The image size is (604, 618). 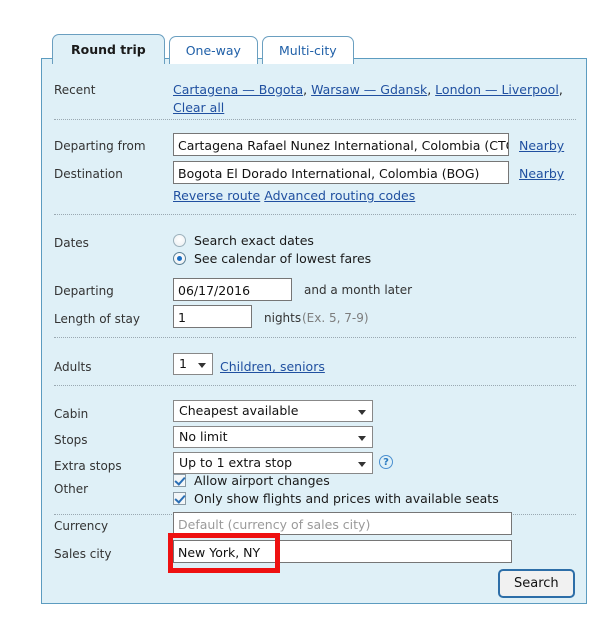 I want to click on destination-label: Destination, so click(x=88, y=174).